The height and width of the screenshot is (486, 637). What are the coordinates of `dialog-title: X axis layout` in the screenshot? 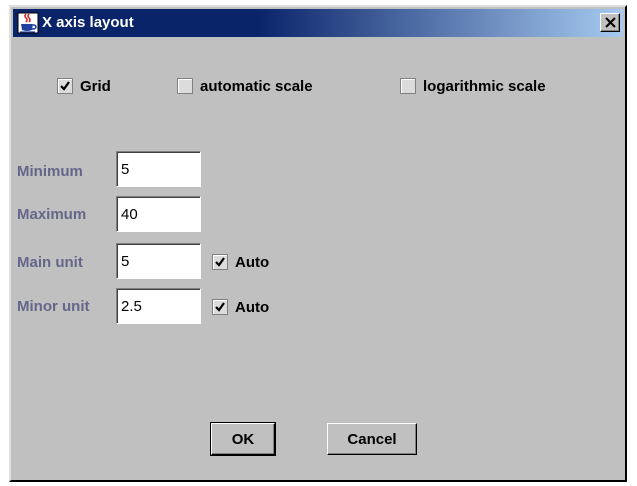 It's located at (88, 22).